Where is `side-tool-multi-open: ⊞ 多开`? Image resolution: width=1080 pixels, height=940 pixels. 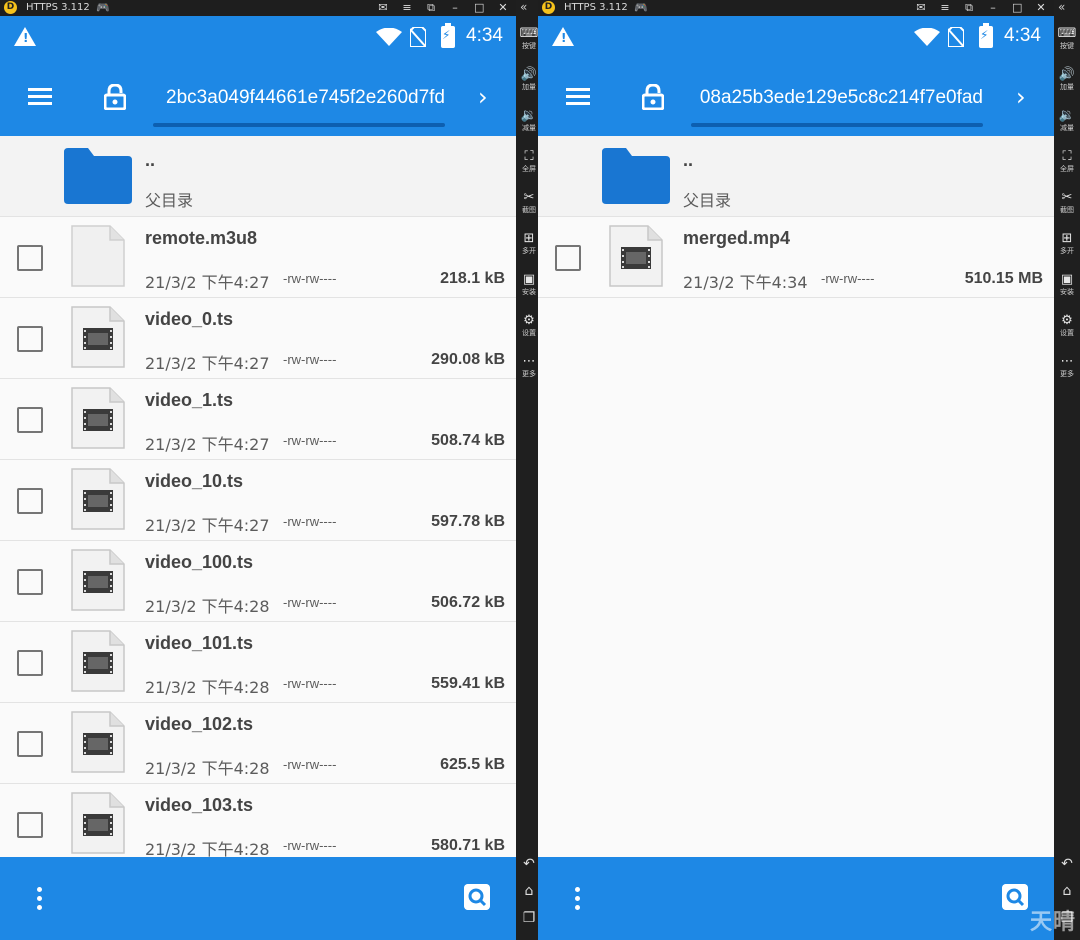 side-tool-multi-open: ⊞ 多开 is located at coordinates (1067, 243).